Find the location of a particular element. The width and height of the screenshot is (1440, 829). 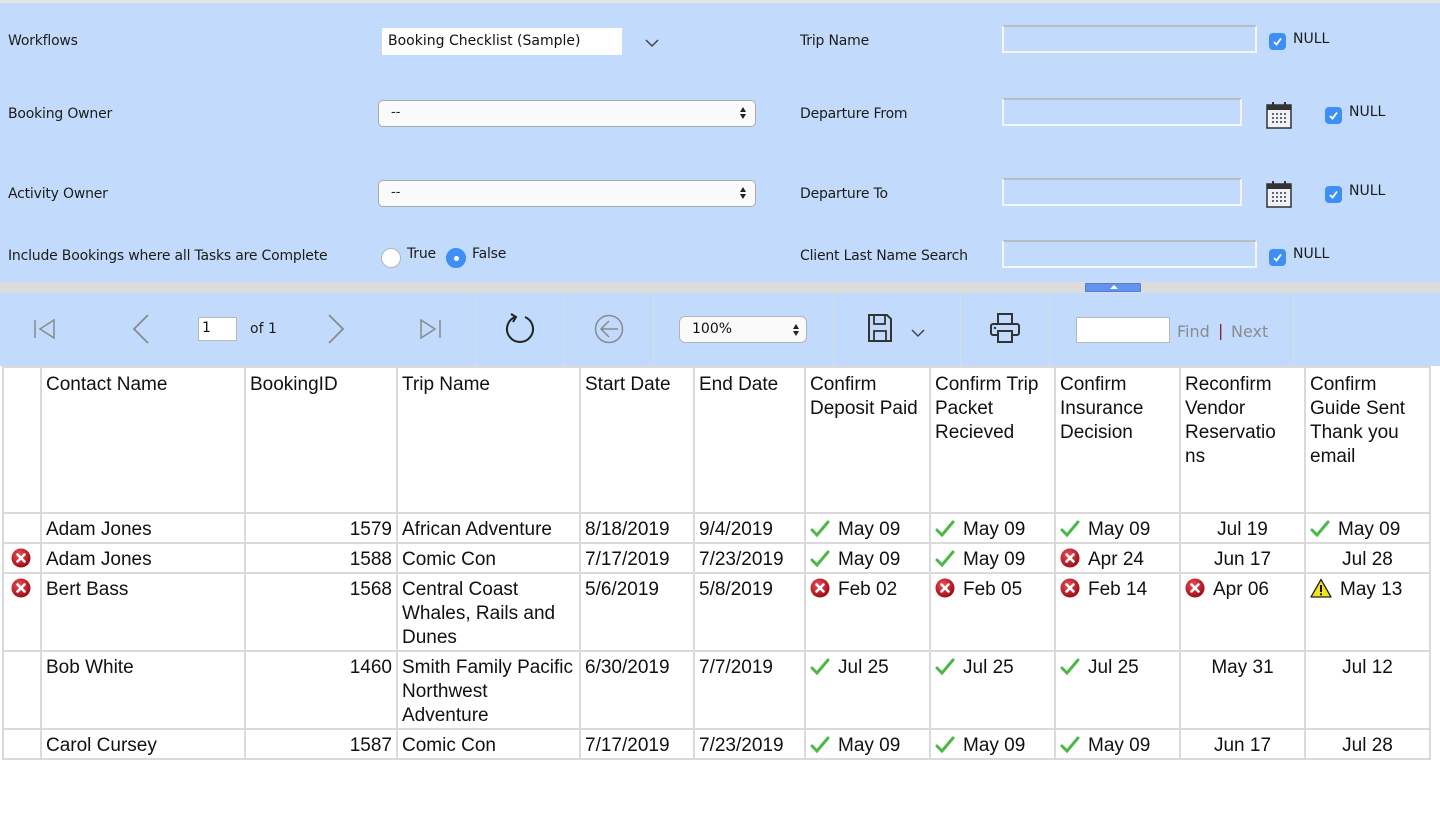

trip-name-null-checkbox is located at coordinates (1277, 41).